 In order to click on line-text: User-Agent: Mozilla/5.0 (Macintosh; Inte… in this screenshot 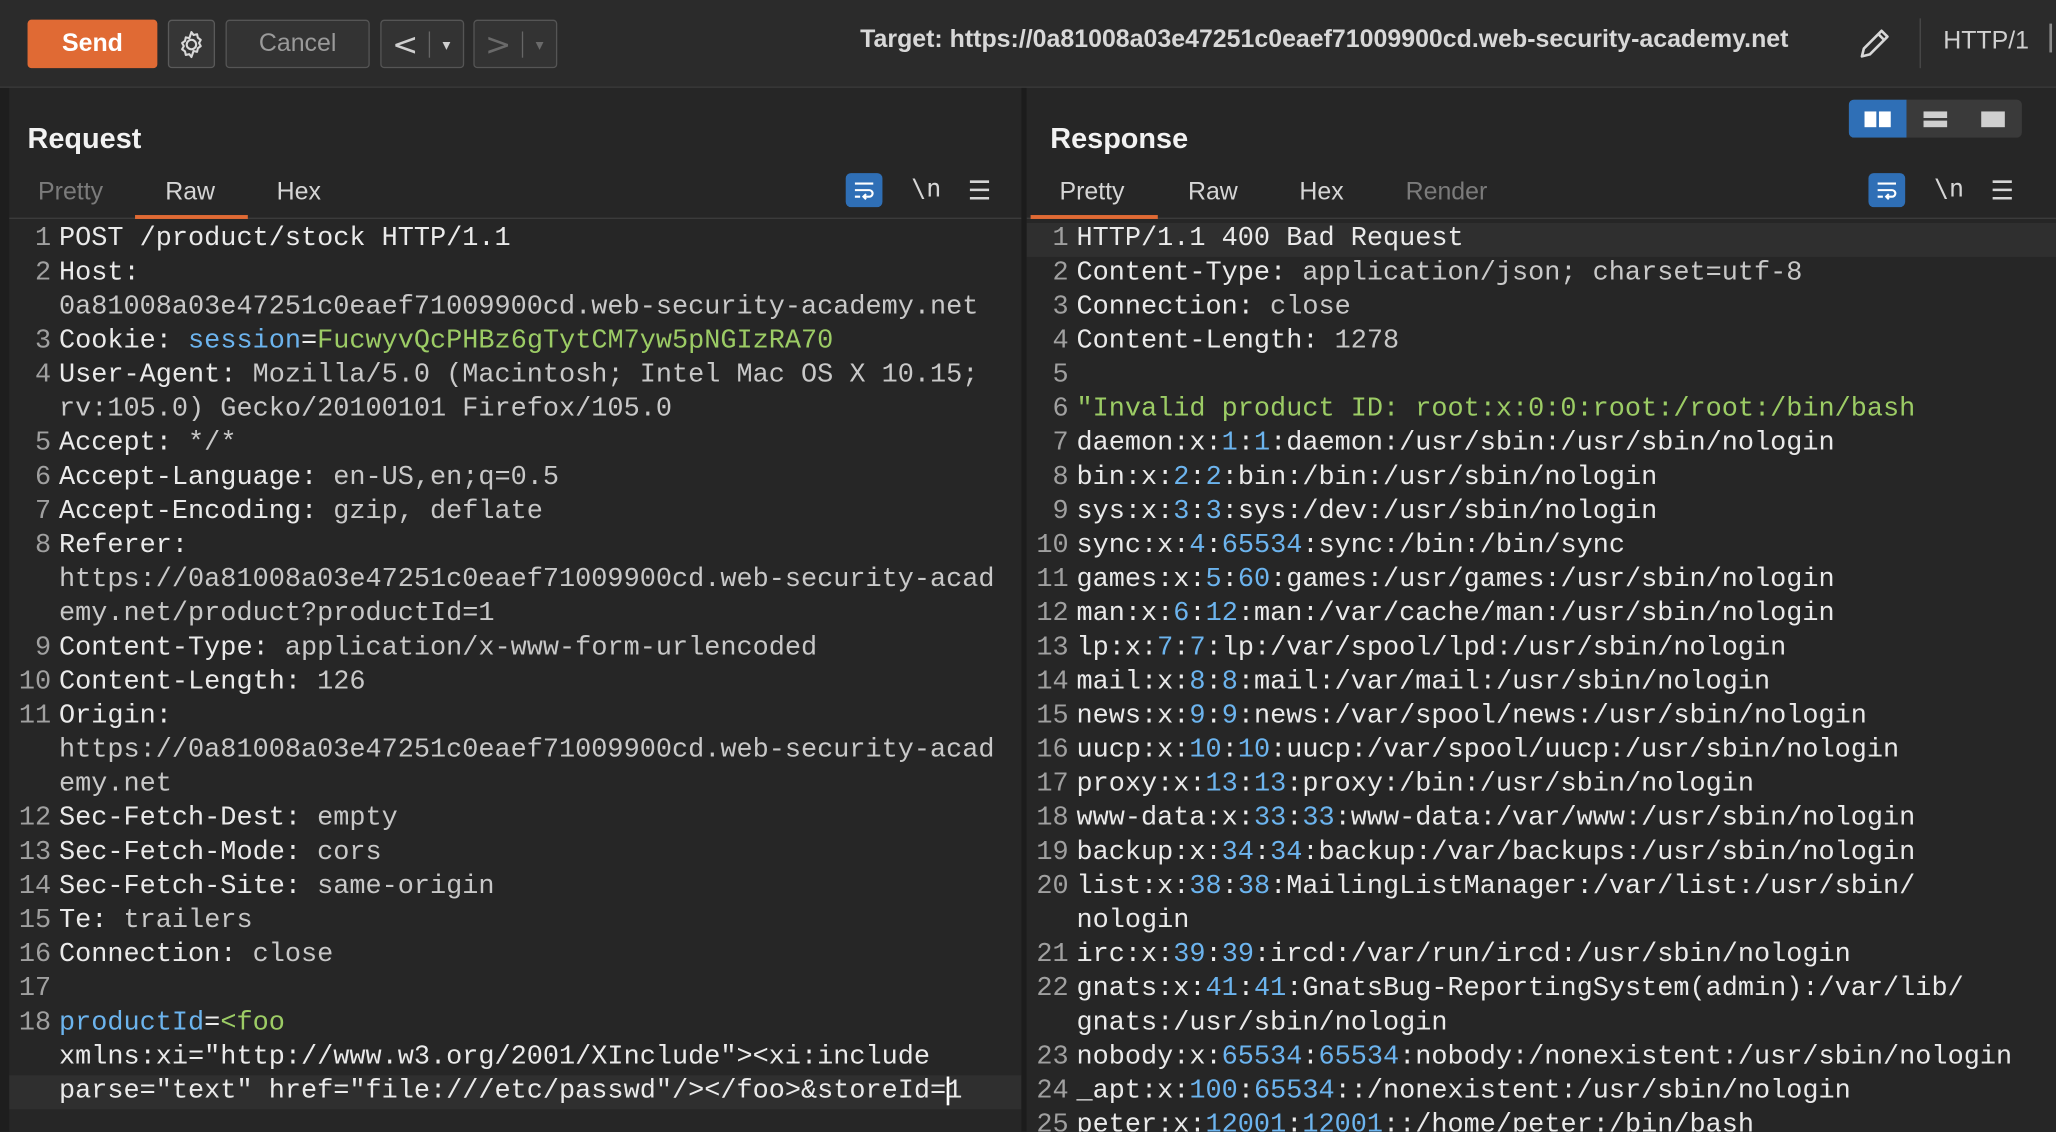, I will do `click(540, 376)`.